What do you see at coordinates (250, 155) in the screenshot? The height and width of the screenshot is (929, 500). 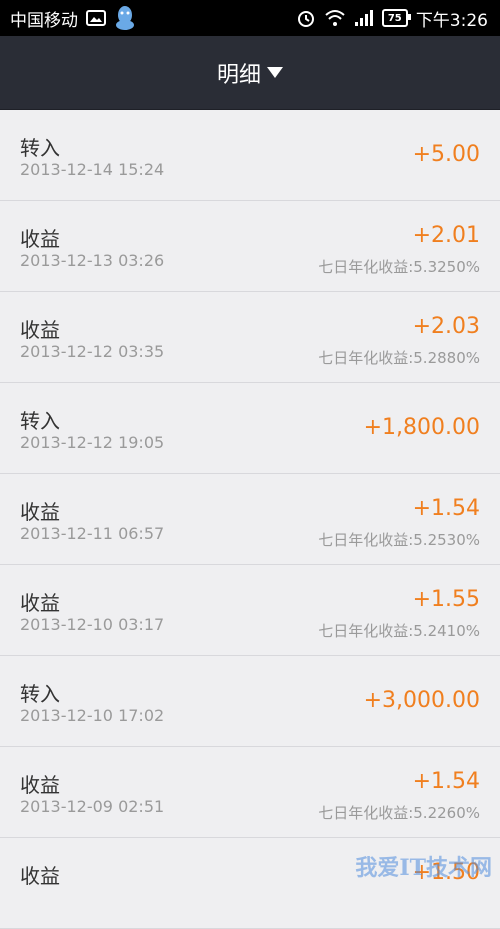 I see `list-item: 转入 2013-12-14 15:24 +5.00` at bounding box center [250, 155].